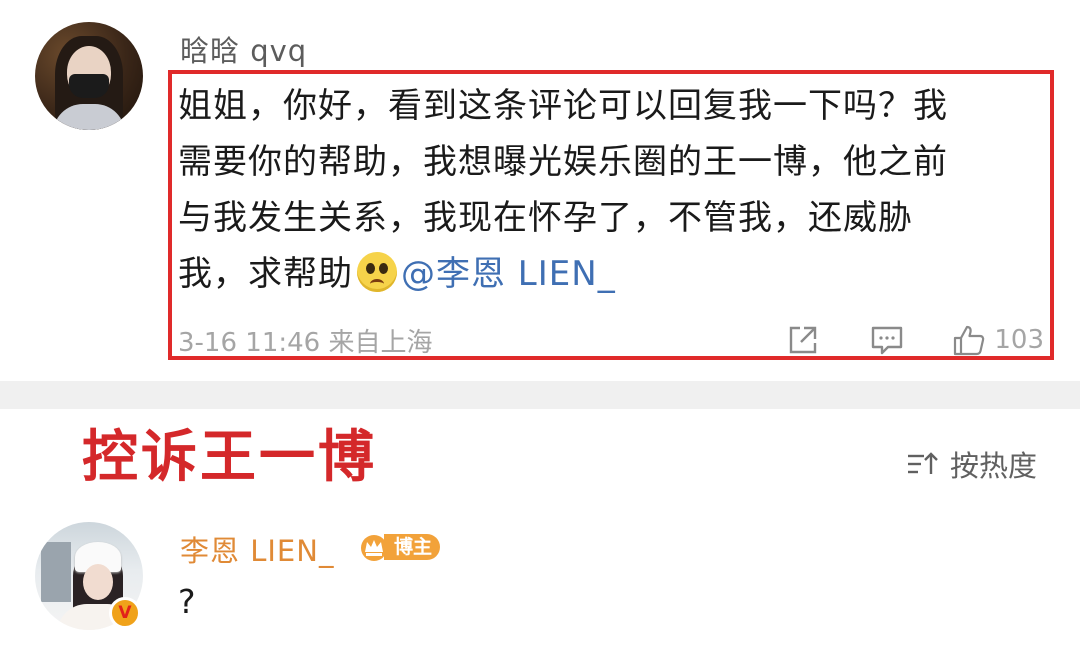 The width and height of the screenshot is (1080, 656). I want to click on verified-badge-icon: V, so click(125, 613).